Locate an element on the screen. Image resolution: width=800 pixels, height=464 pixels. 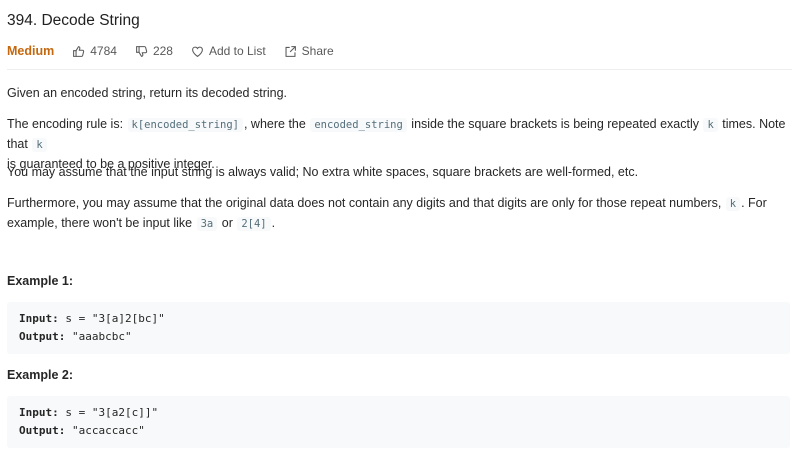
share-button: Share is located at coordinates (309, 51).